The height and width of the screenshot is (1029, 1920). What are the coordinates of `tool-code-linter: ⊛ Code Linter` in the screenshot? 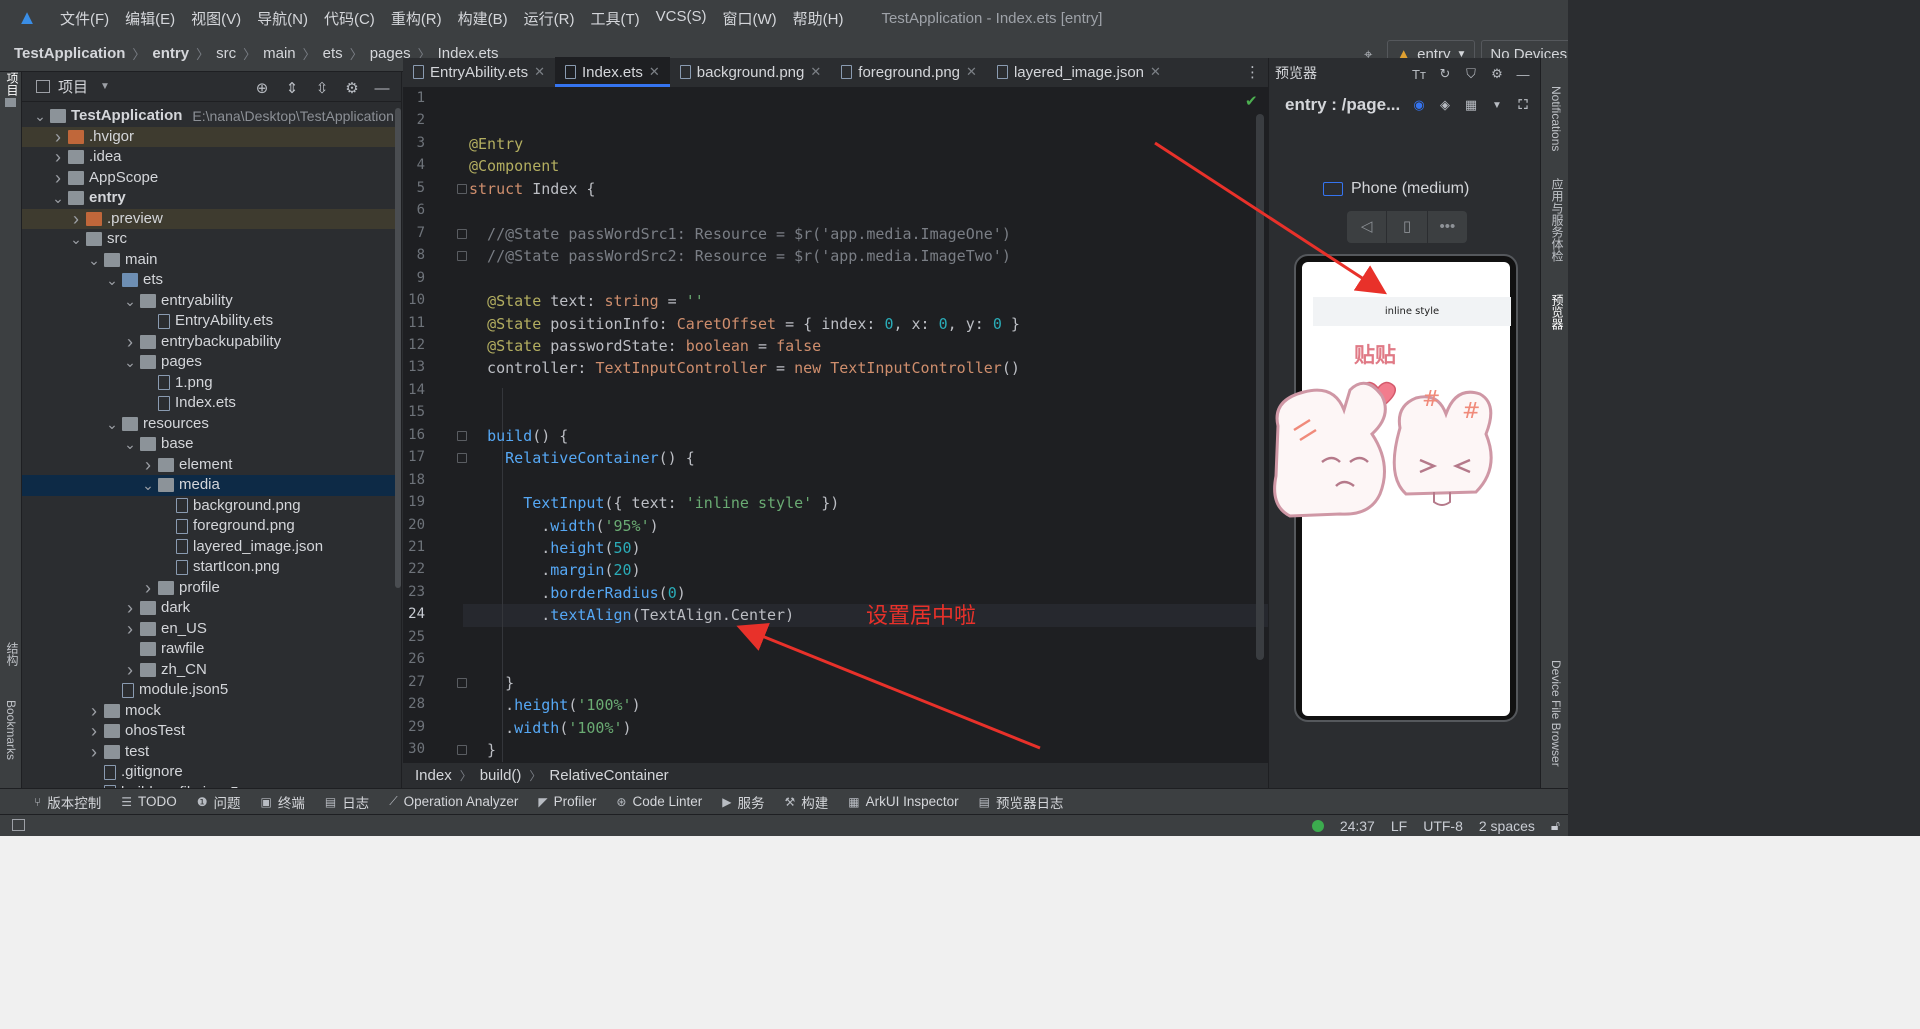 It's located at (659, 801).